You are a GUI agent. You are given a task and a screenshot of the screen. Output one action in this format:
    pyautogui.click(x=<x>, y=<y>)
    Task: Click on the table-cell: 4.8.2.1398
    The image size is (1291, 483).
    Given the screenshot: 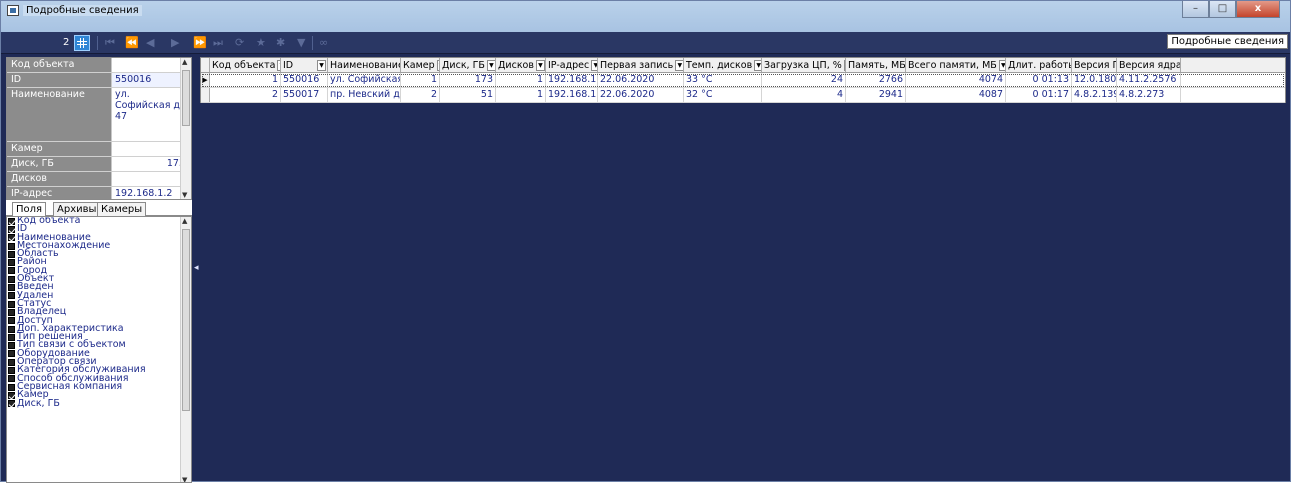 What is the action you would take?
    pyautogui.click(x=1094, y=95)
    